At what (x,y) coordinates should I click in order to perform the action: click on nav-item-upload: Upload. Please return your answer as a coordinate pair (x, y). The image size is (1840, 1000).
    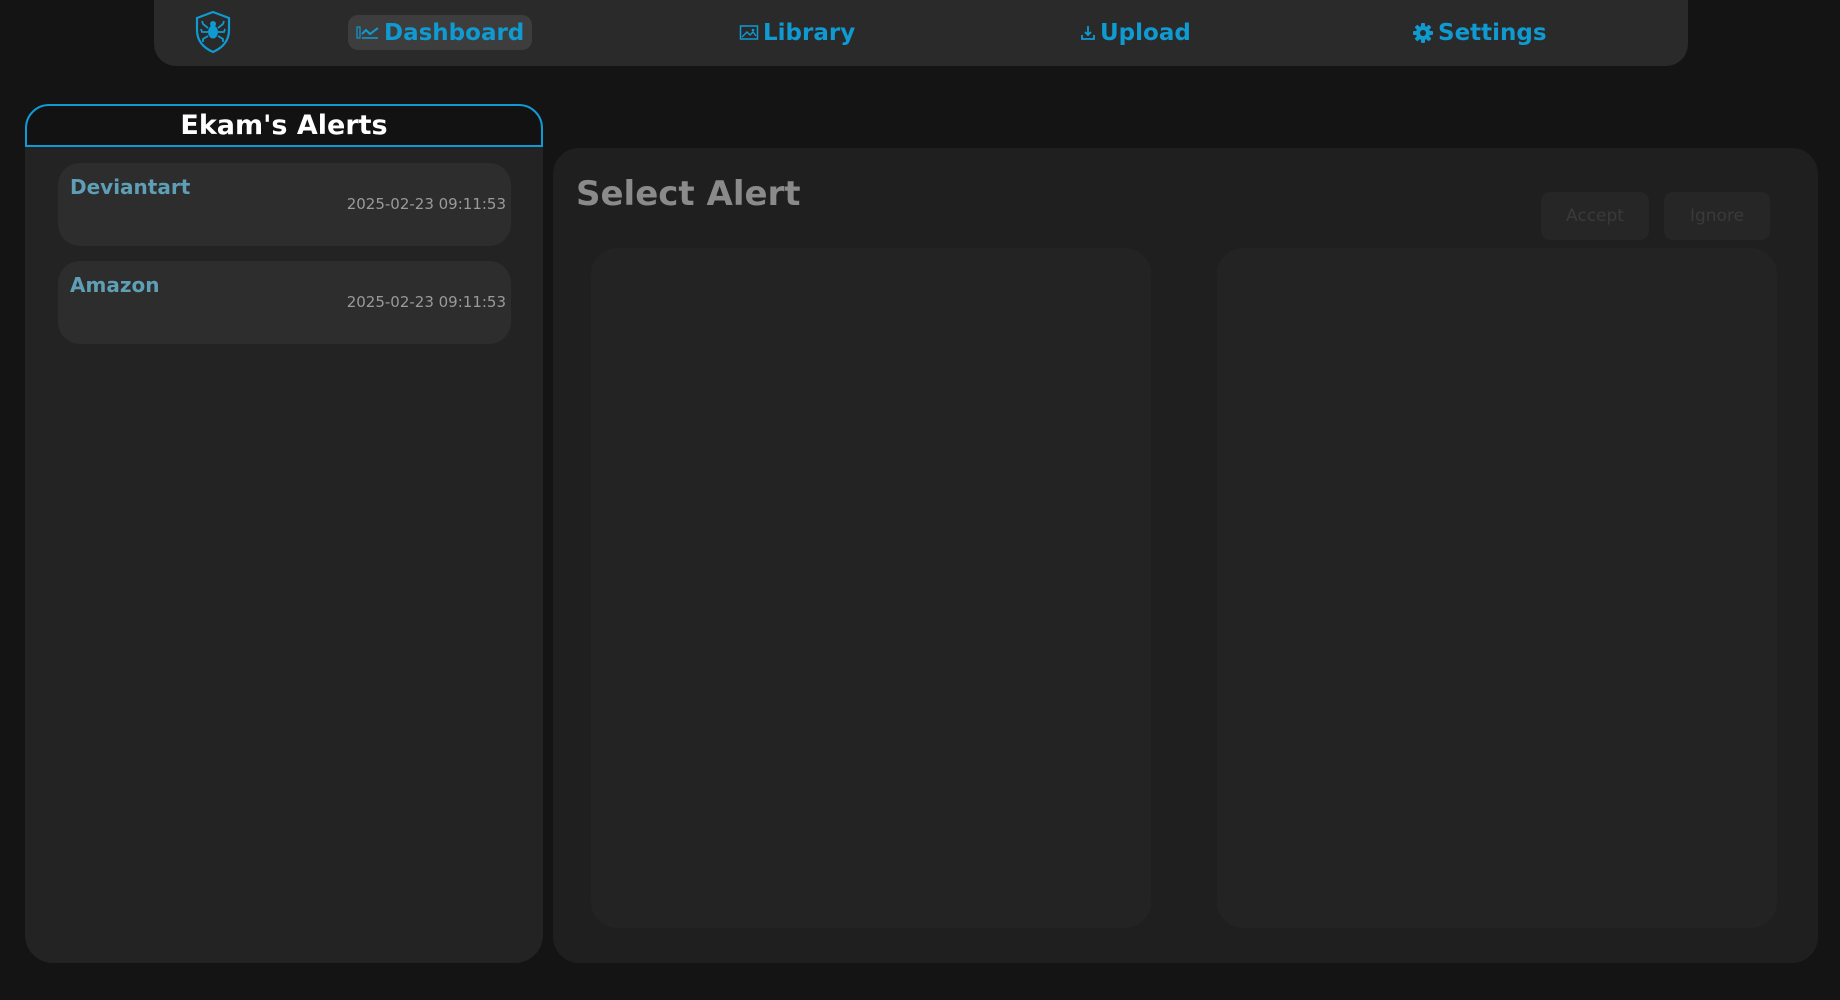
    Looking at the image, I should click on (1135, 32).